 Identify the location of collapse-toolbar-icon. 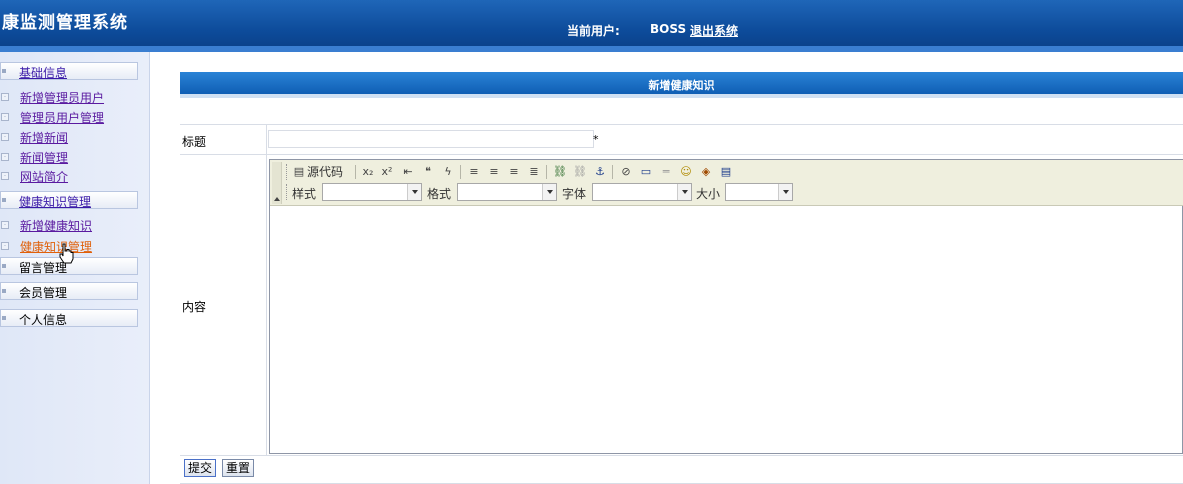
(277, 199).